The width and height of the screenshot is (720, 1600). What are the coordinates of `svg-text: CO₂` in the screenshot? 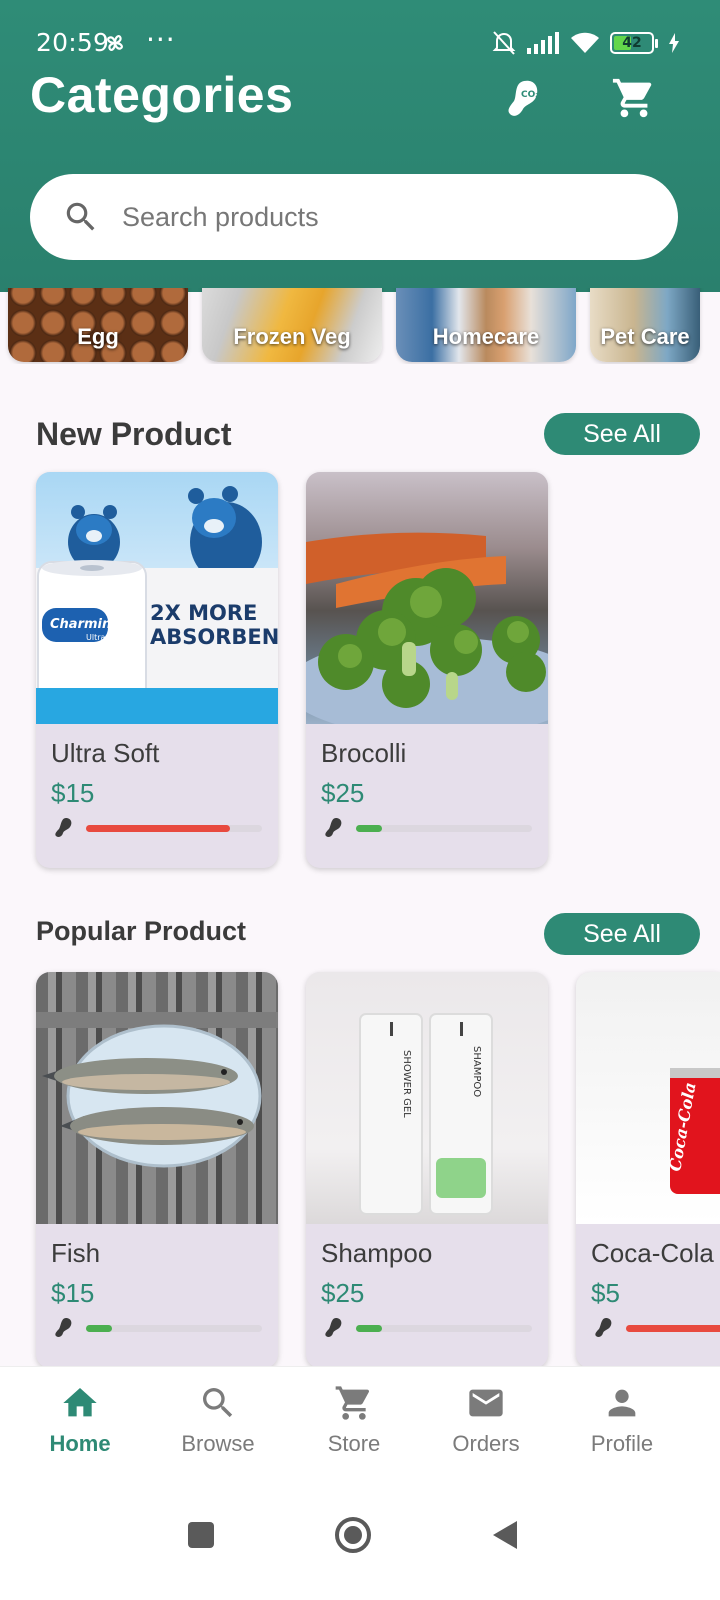 It's located at (530, 95).